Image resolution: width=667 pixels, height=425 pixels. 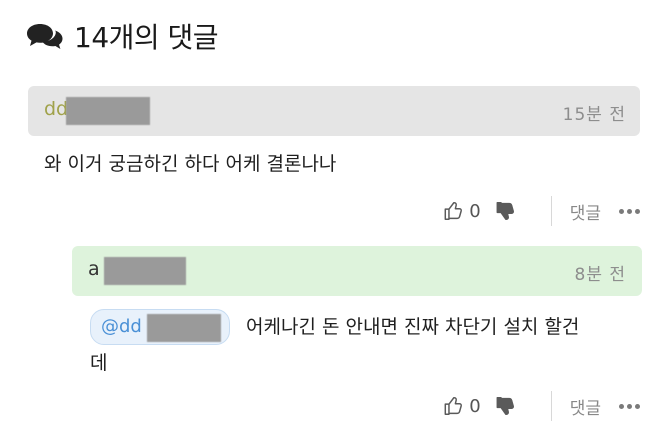 I want to click on reply-text-line: 데, so click(x=99, y=362).